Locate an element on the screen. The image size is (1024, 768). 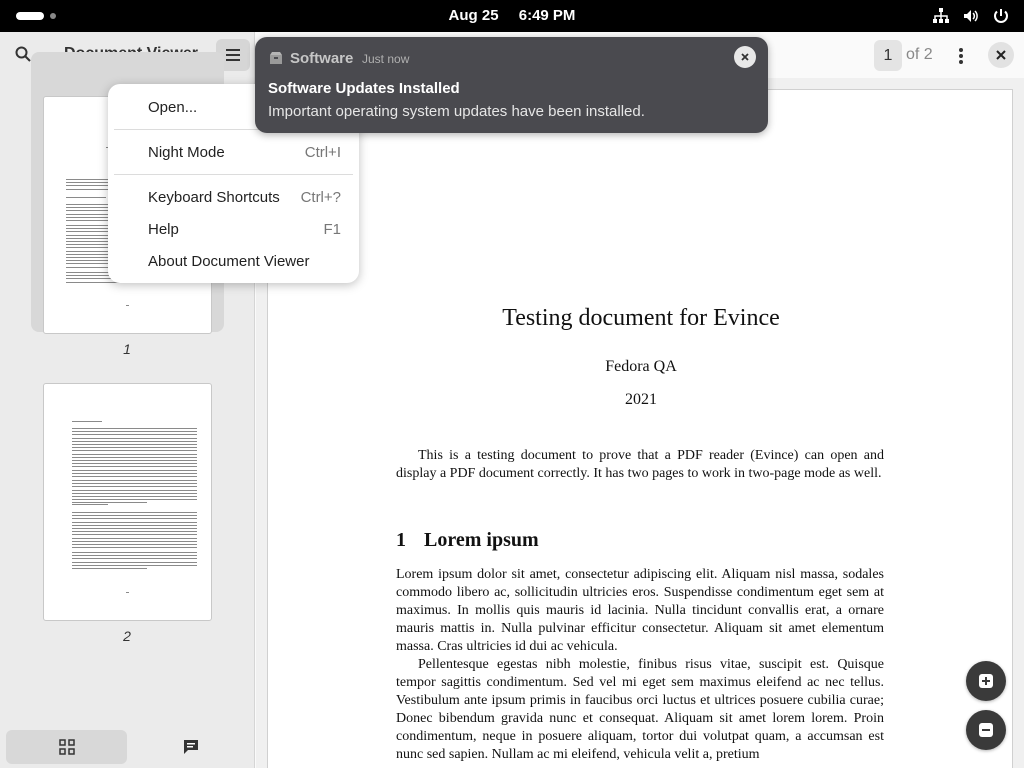
more-options-icon is located at coordinates (961, 55).